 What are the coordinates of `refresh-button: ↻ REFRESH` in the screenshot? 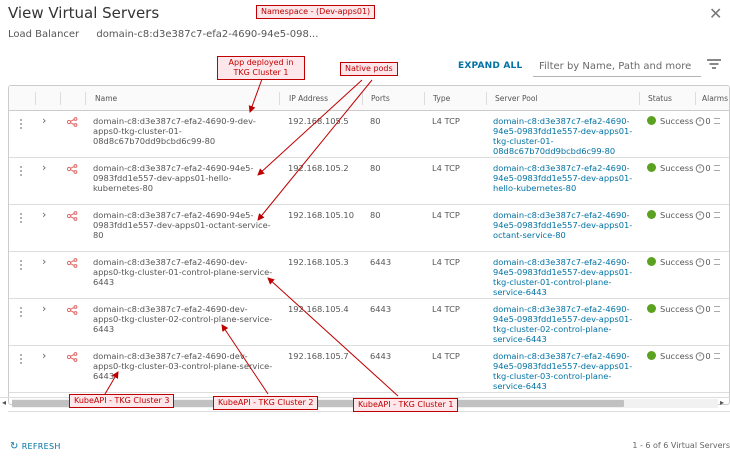 It's located at (35, 446).